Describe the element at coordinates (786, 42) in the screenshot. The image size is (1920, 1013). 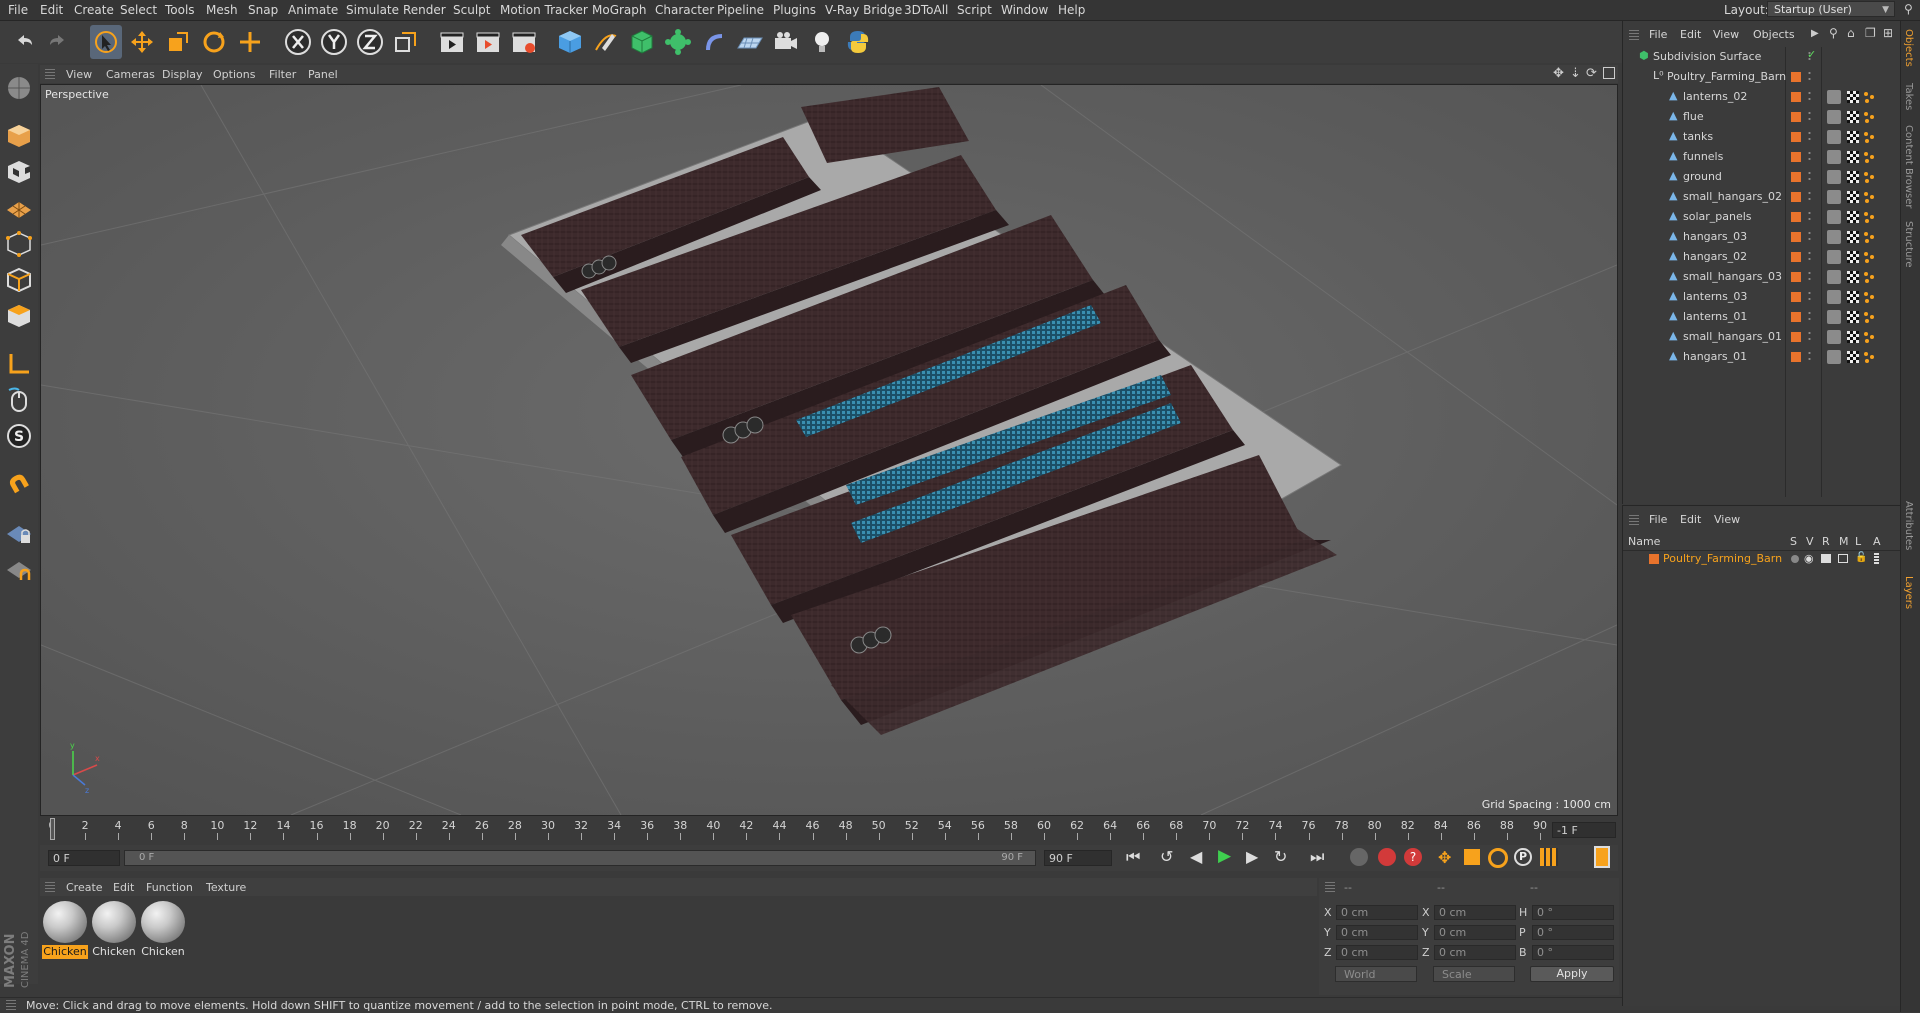
I see `camera-button` at that location.